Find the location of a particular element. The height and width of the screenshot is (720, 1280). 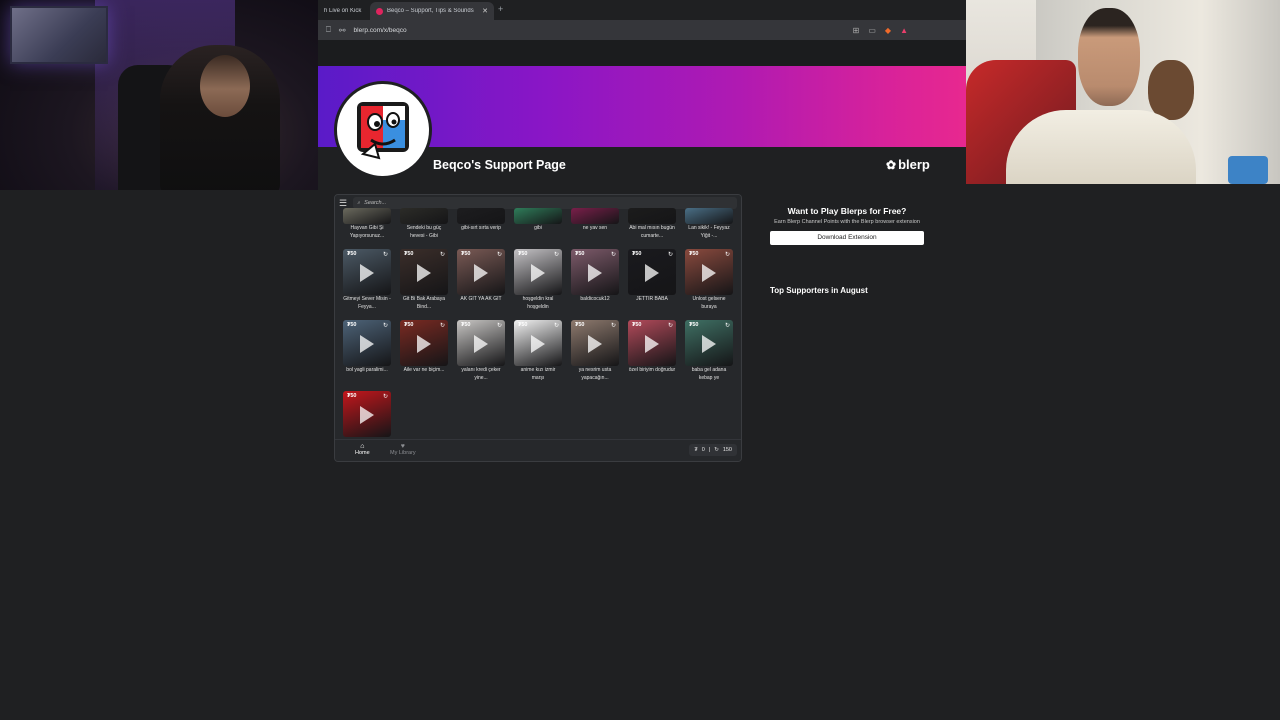

bookmark-icon: ⎕ is located at coordinates (328, 30).